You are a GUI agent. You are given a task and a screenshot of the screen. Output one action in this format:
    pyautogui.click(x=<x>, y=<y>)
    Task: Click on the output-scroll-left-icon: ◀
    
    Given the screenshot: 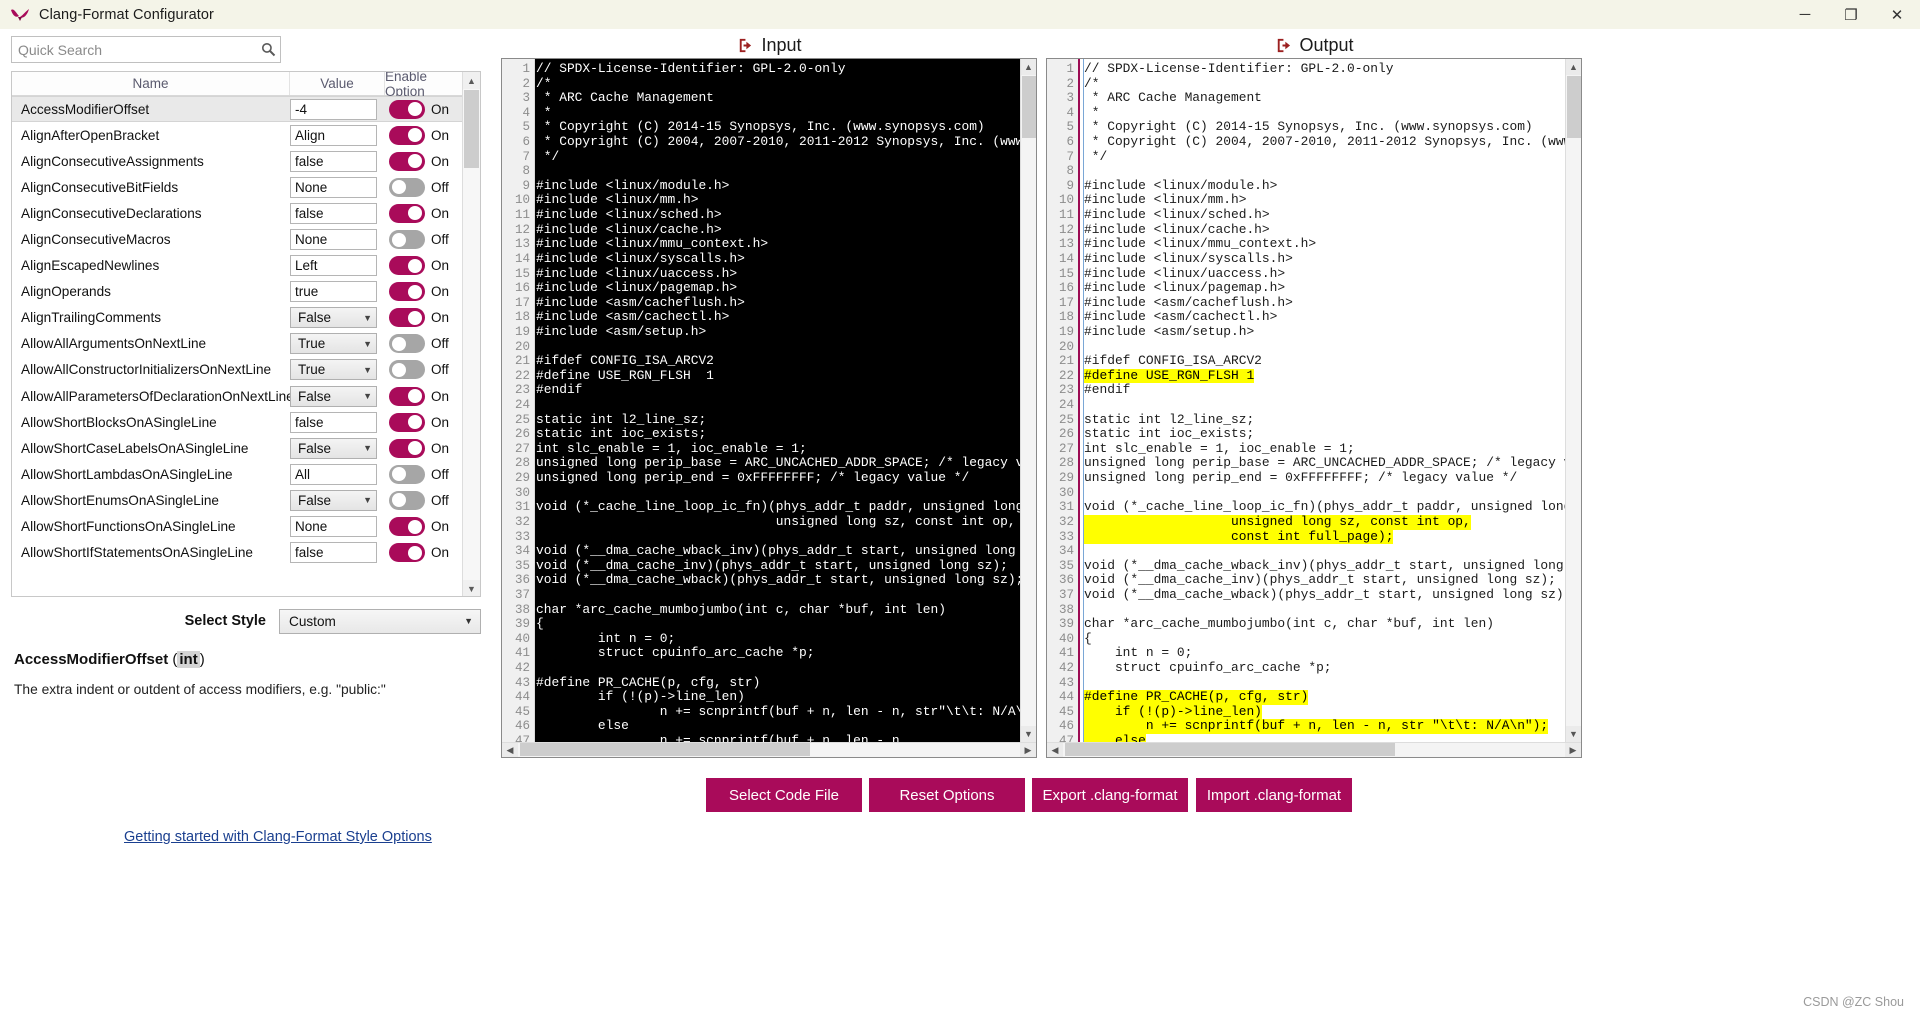 What is the action you would take?
    pyautogui.click(x=1055, y=750)
    